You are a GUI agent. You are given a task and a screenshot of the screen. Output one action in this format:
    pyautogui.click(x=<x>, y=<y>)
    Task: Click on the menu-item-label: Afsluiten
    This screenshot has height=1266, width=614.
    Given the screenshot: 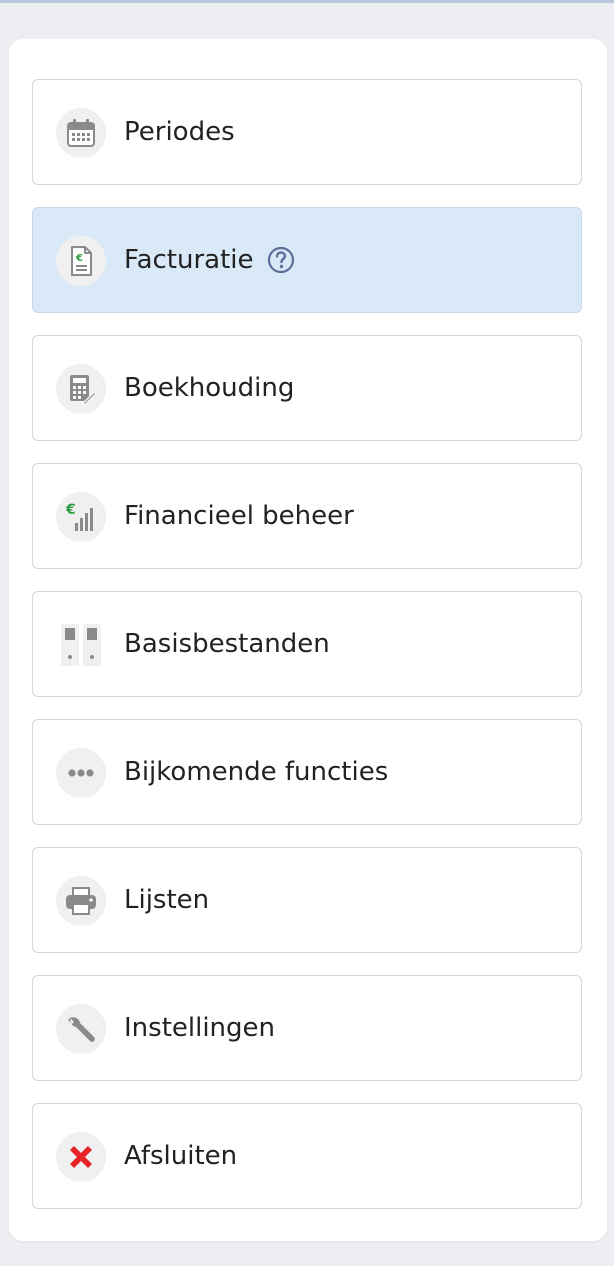 What is the action you would take?
    pyautogui.click(x=181, y=1156)
    